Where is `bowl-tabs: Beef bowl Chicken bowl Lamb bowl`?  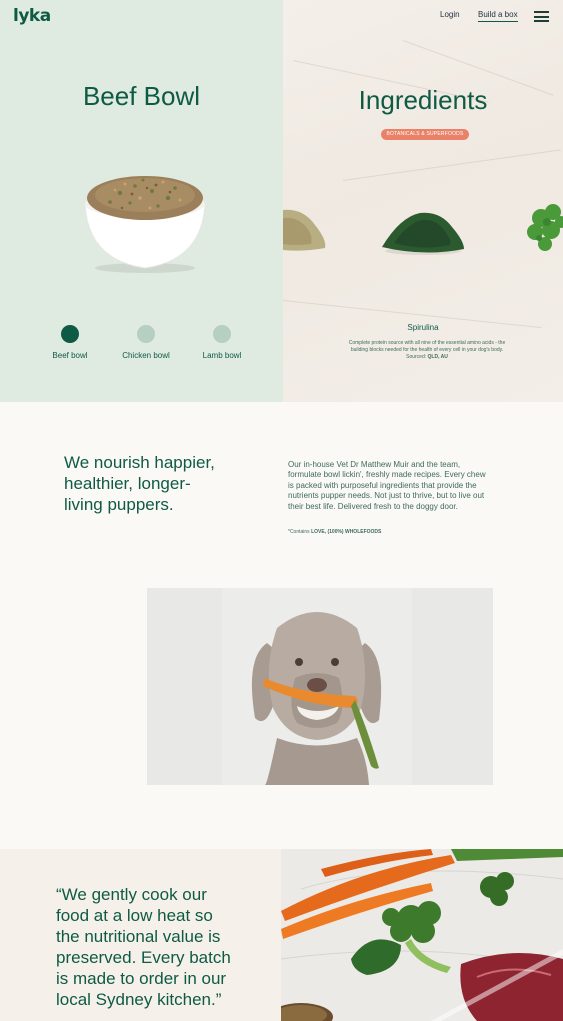
bowl-tabs: Beef bowl Chicken bowl Lamb bowl is located at coordinates (145, 345).